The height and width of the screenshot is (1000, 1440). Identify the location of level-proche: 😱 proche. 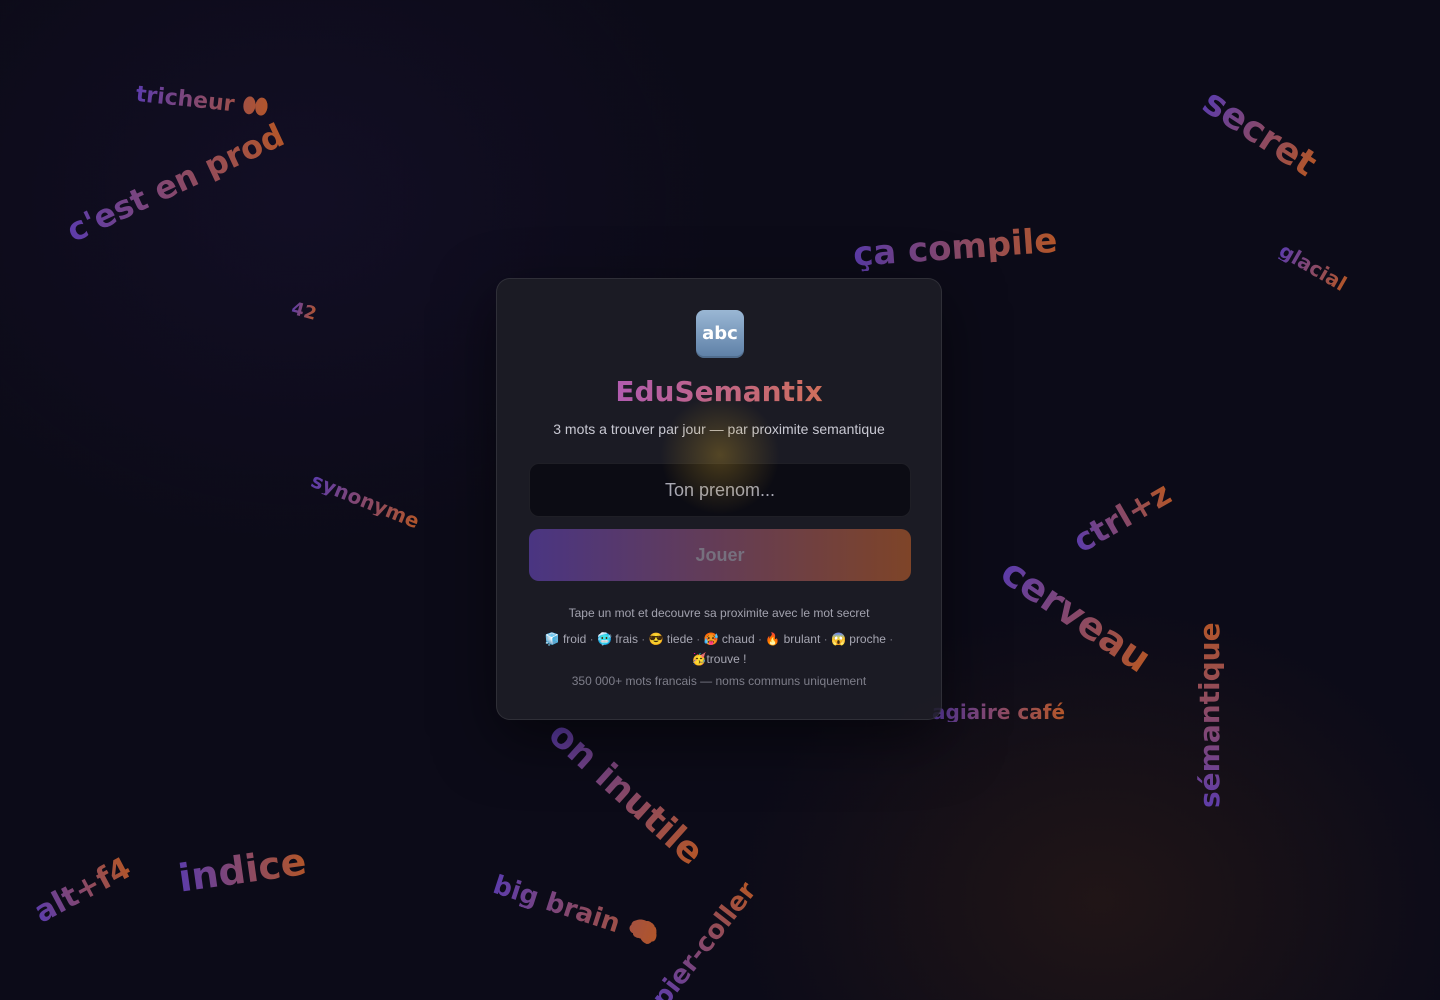
(858, 639).